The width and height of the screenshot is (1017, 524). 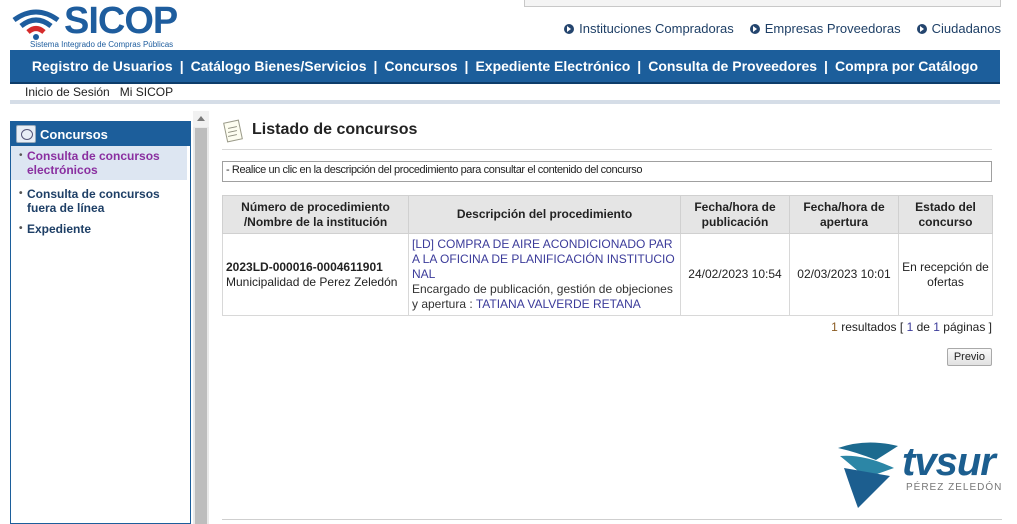 I want to click on link-label: Instituciones Compradoras, so click(x=656, y=28).